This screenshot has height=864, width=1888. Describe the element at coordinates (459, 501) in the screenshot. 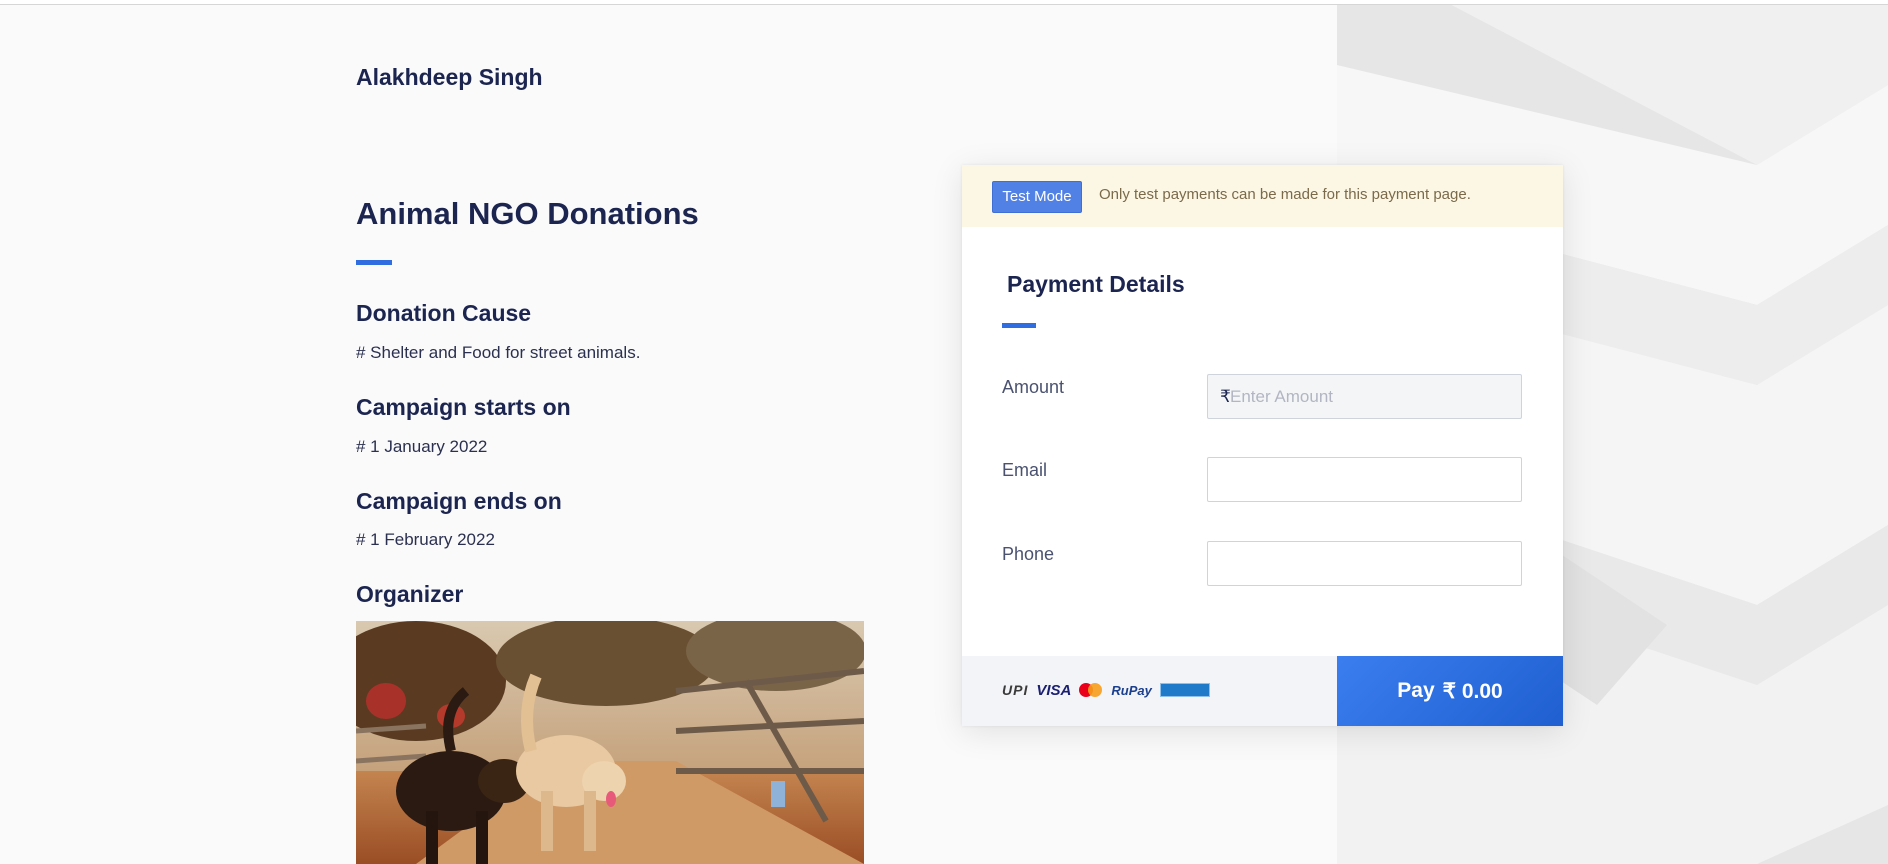

I see `campaign-end-heading: Campaign ends on` at that location.